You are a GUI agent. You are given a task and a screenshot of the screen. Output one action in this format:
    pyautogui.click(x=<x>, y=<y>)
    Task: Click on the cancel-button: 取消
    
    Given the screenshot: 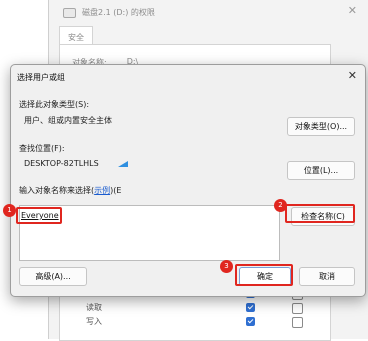 What is the action you would take?
    pyautogui.click(x=327, y=276)
    